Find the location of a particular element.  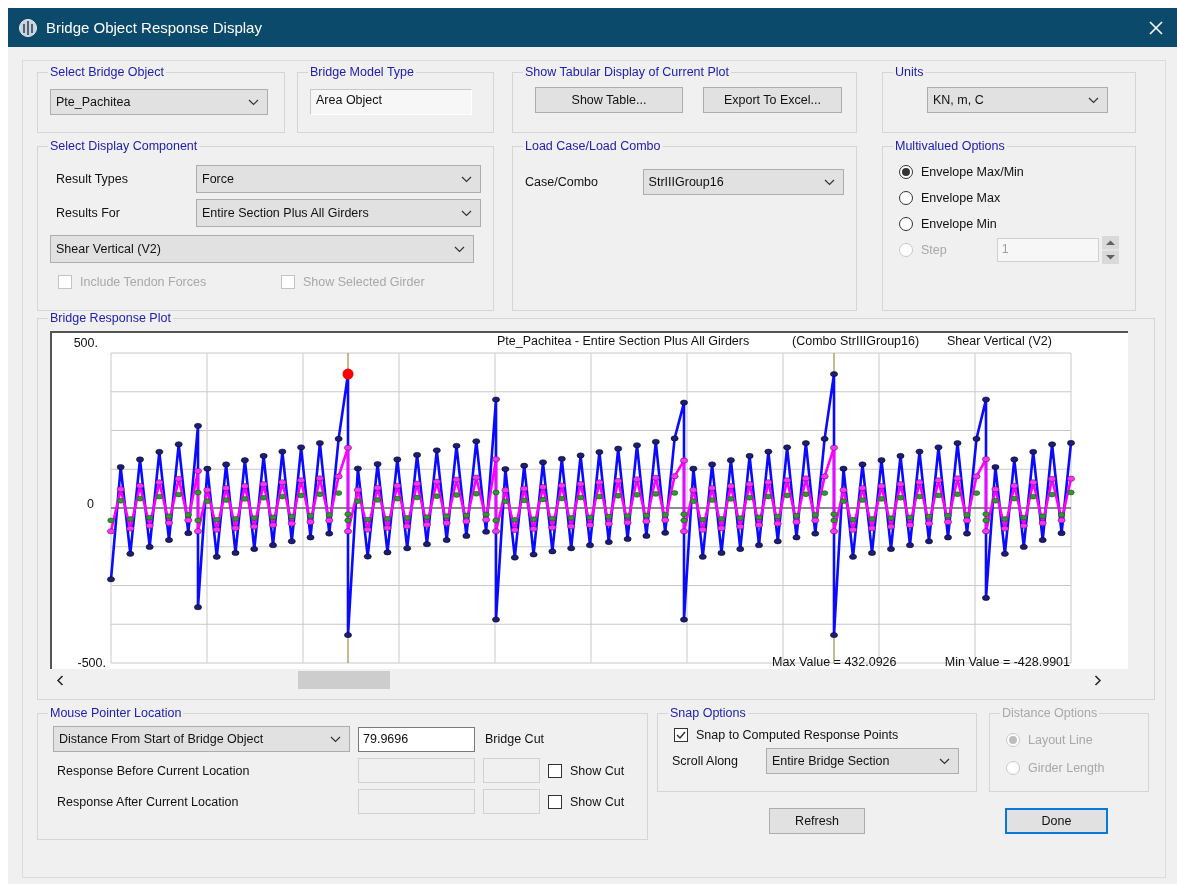

group-title: Units is located at coordinates (909, 72).